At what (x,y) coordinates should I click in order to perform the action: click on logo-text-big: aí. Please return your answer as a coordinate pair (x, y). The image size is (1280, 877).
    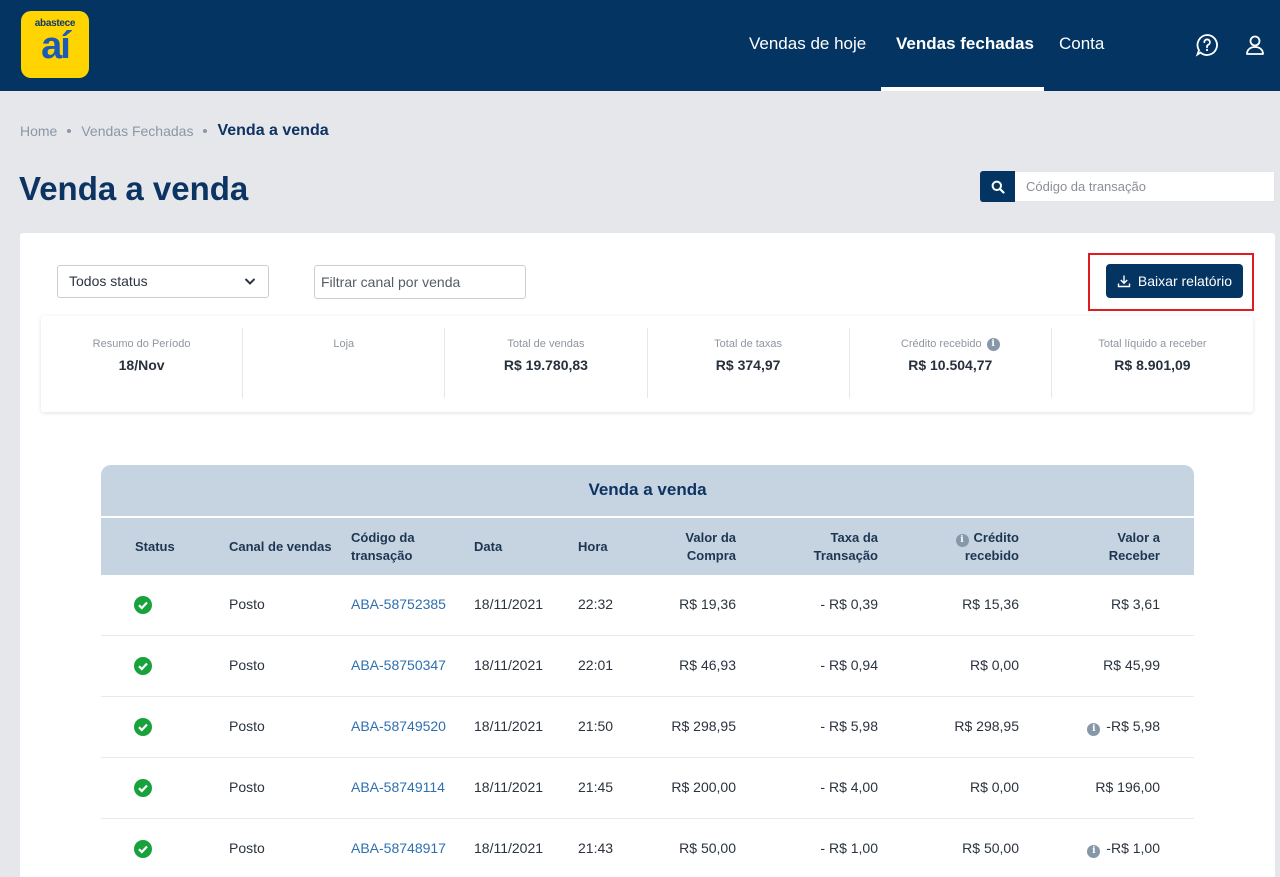
    Looking at the image, I should click on (56, 46).